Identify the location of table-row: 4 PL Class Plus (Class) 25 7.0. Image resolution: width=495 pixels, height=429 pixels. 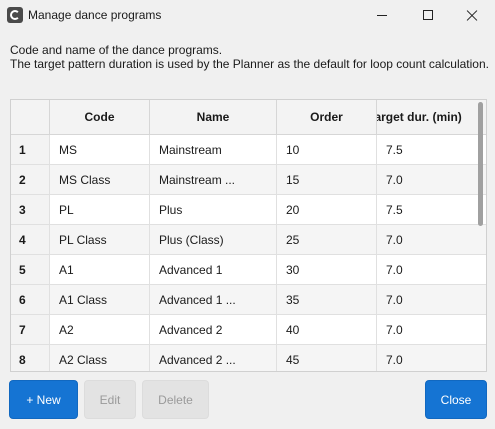
(248, 240).